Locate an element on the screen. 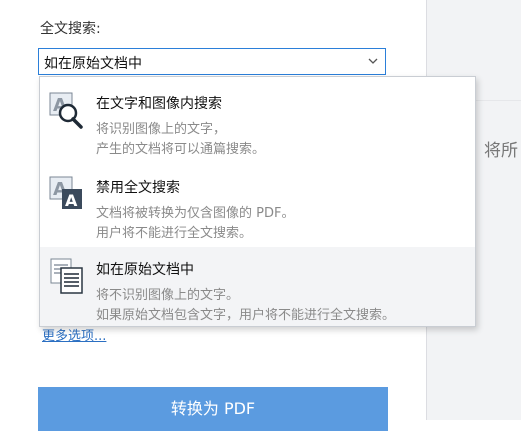 The width and height of the screenshot is (521, 431). option-description: 文档将被转换为仅含图像的 PDF。 is located at coordinates (195, 213).